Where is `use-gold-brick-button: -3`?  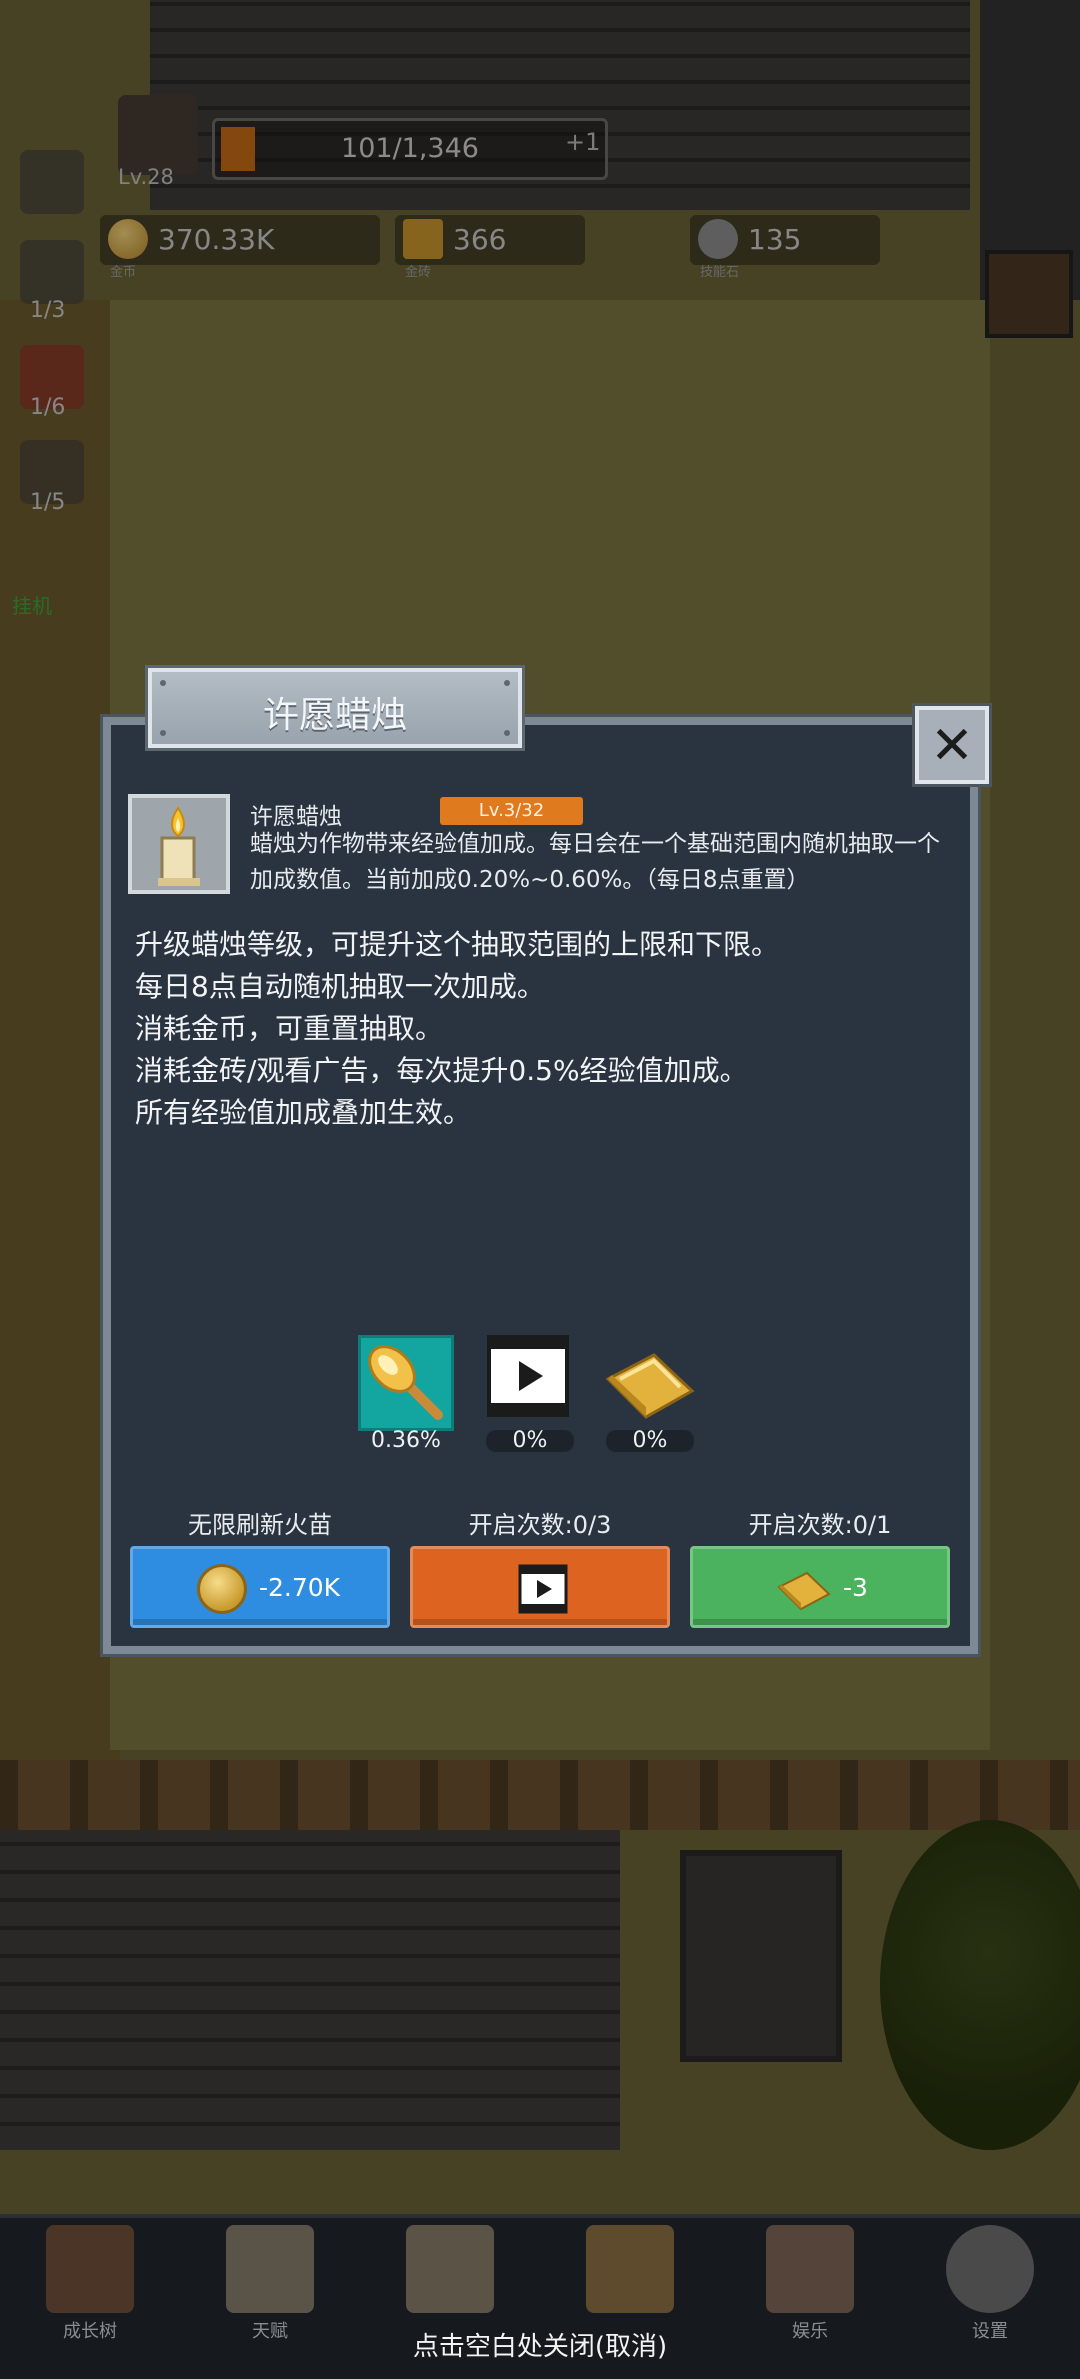 use-gold-brick-button: -3 is located at coordinates (820, 1587).